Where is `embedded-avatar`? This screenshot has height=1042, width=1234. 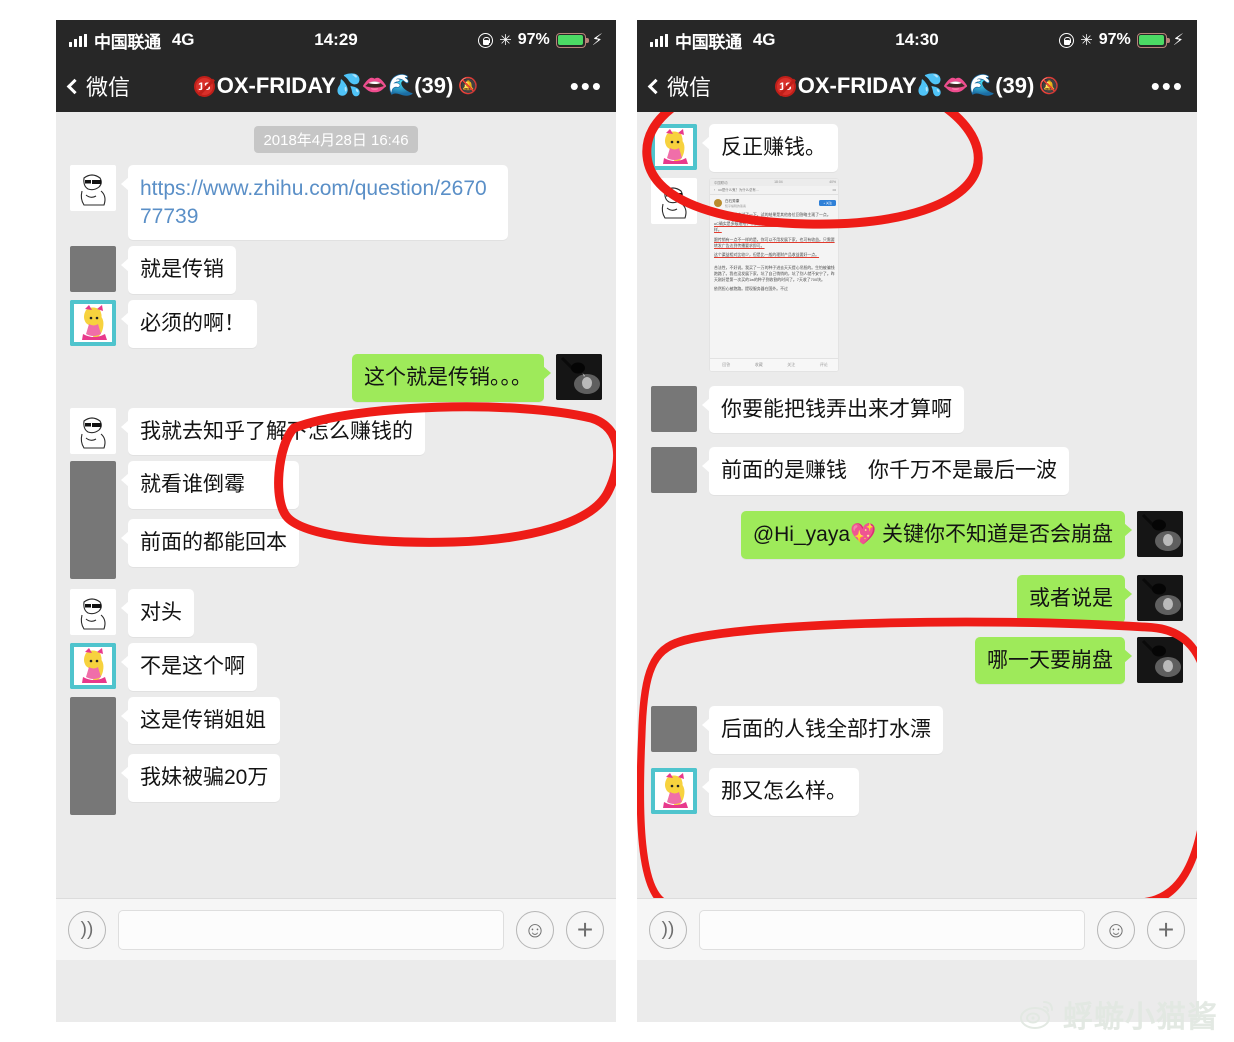
embedded-avatar is located at coordinates (718, 203).